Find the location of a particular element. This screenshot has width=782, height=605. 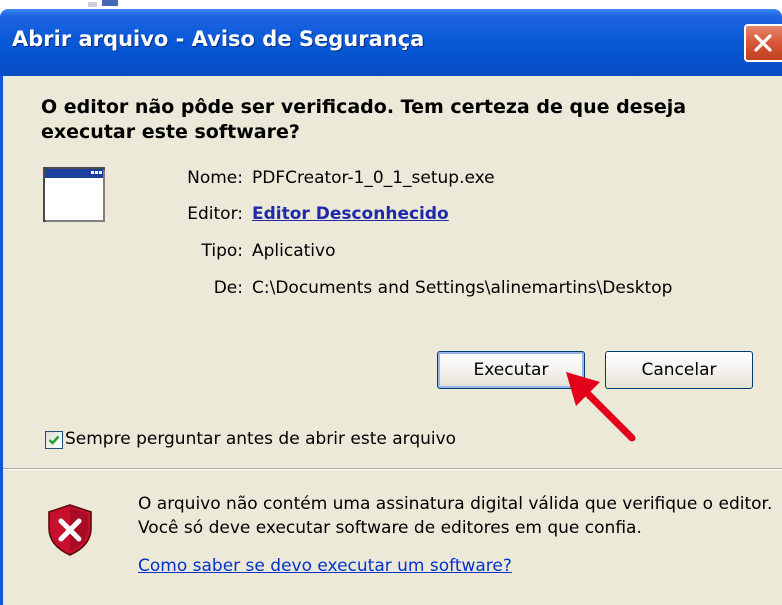

checkmark-icon is located at coordinates (54, 440).